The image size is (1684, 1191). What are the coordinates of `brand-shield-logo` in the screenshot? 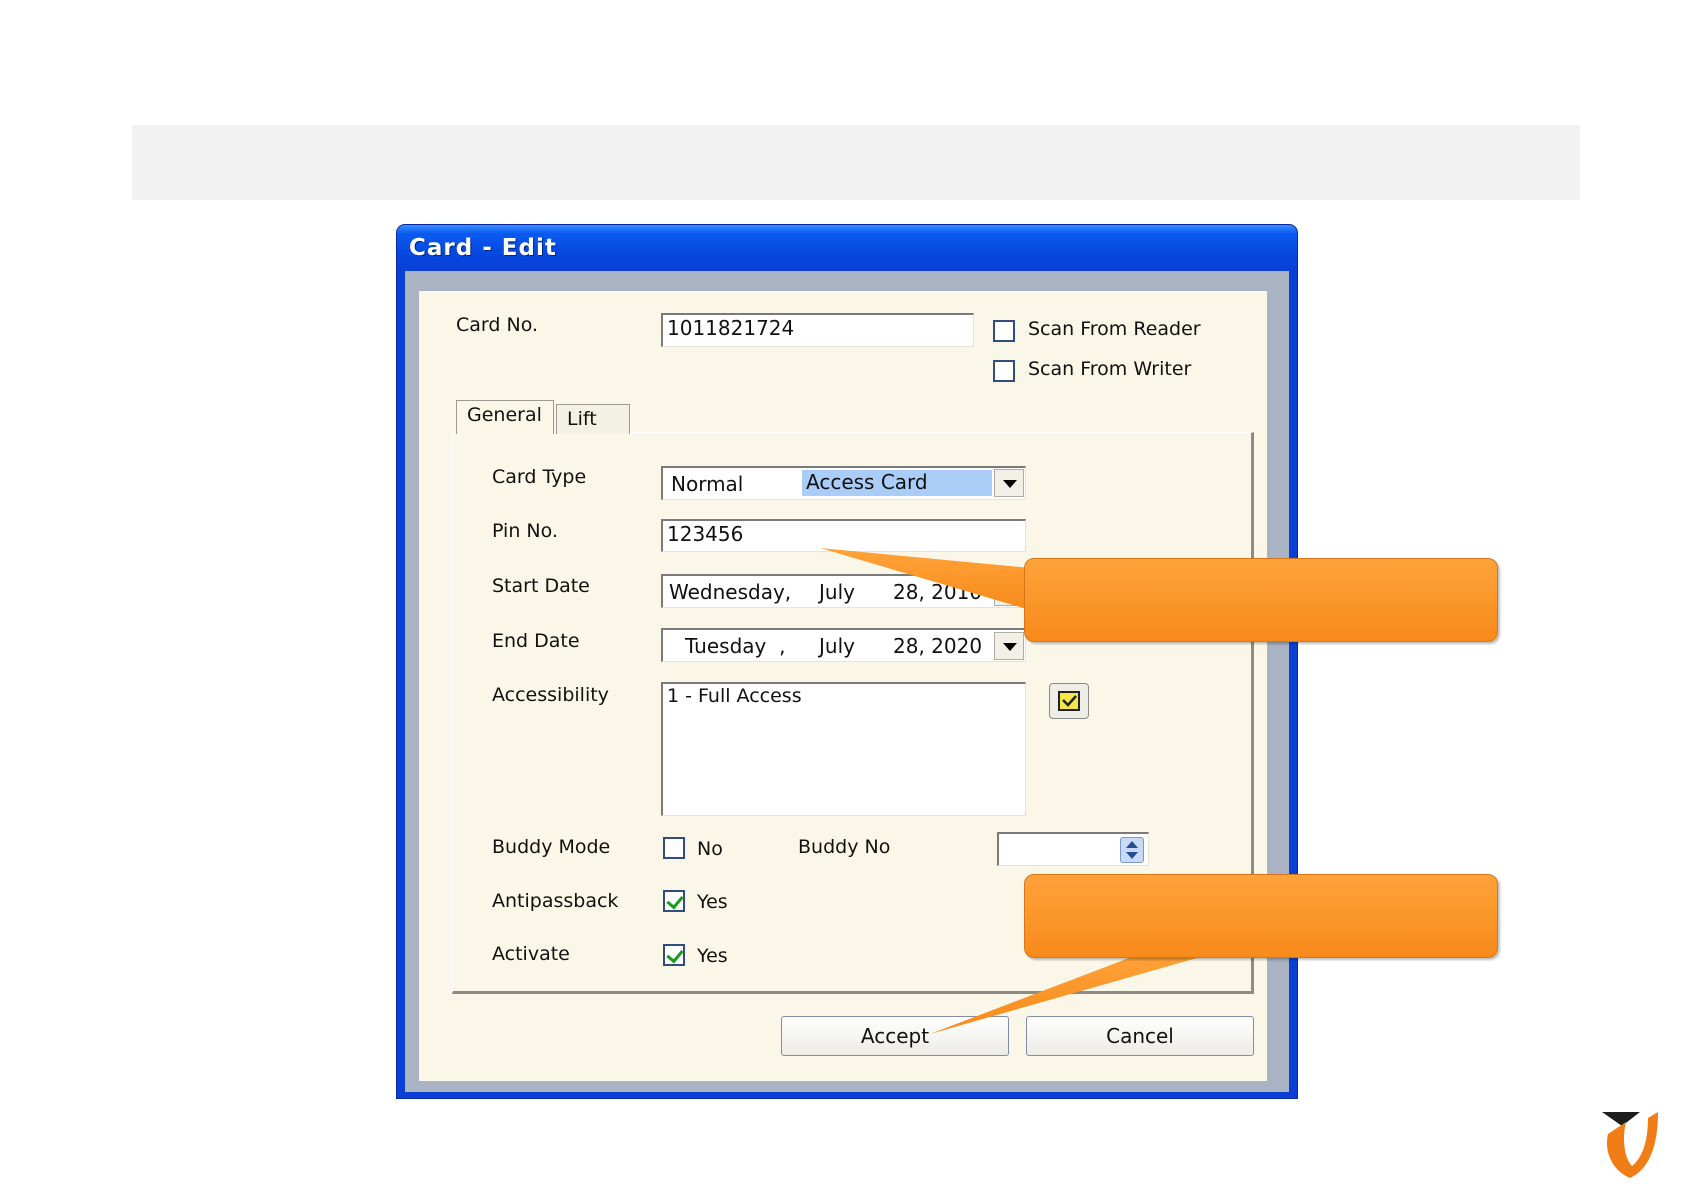 It's located at (1630, 1145).